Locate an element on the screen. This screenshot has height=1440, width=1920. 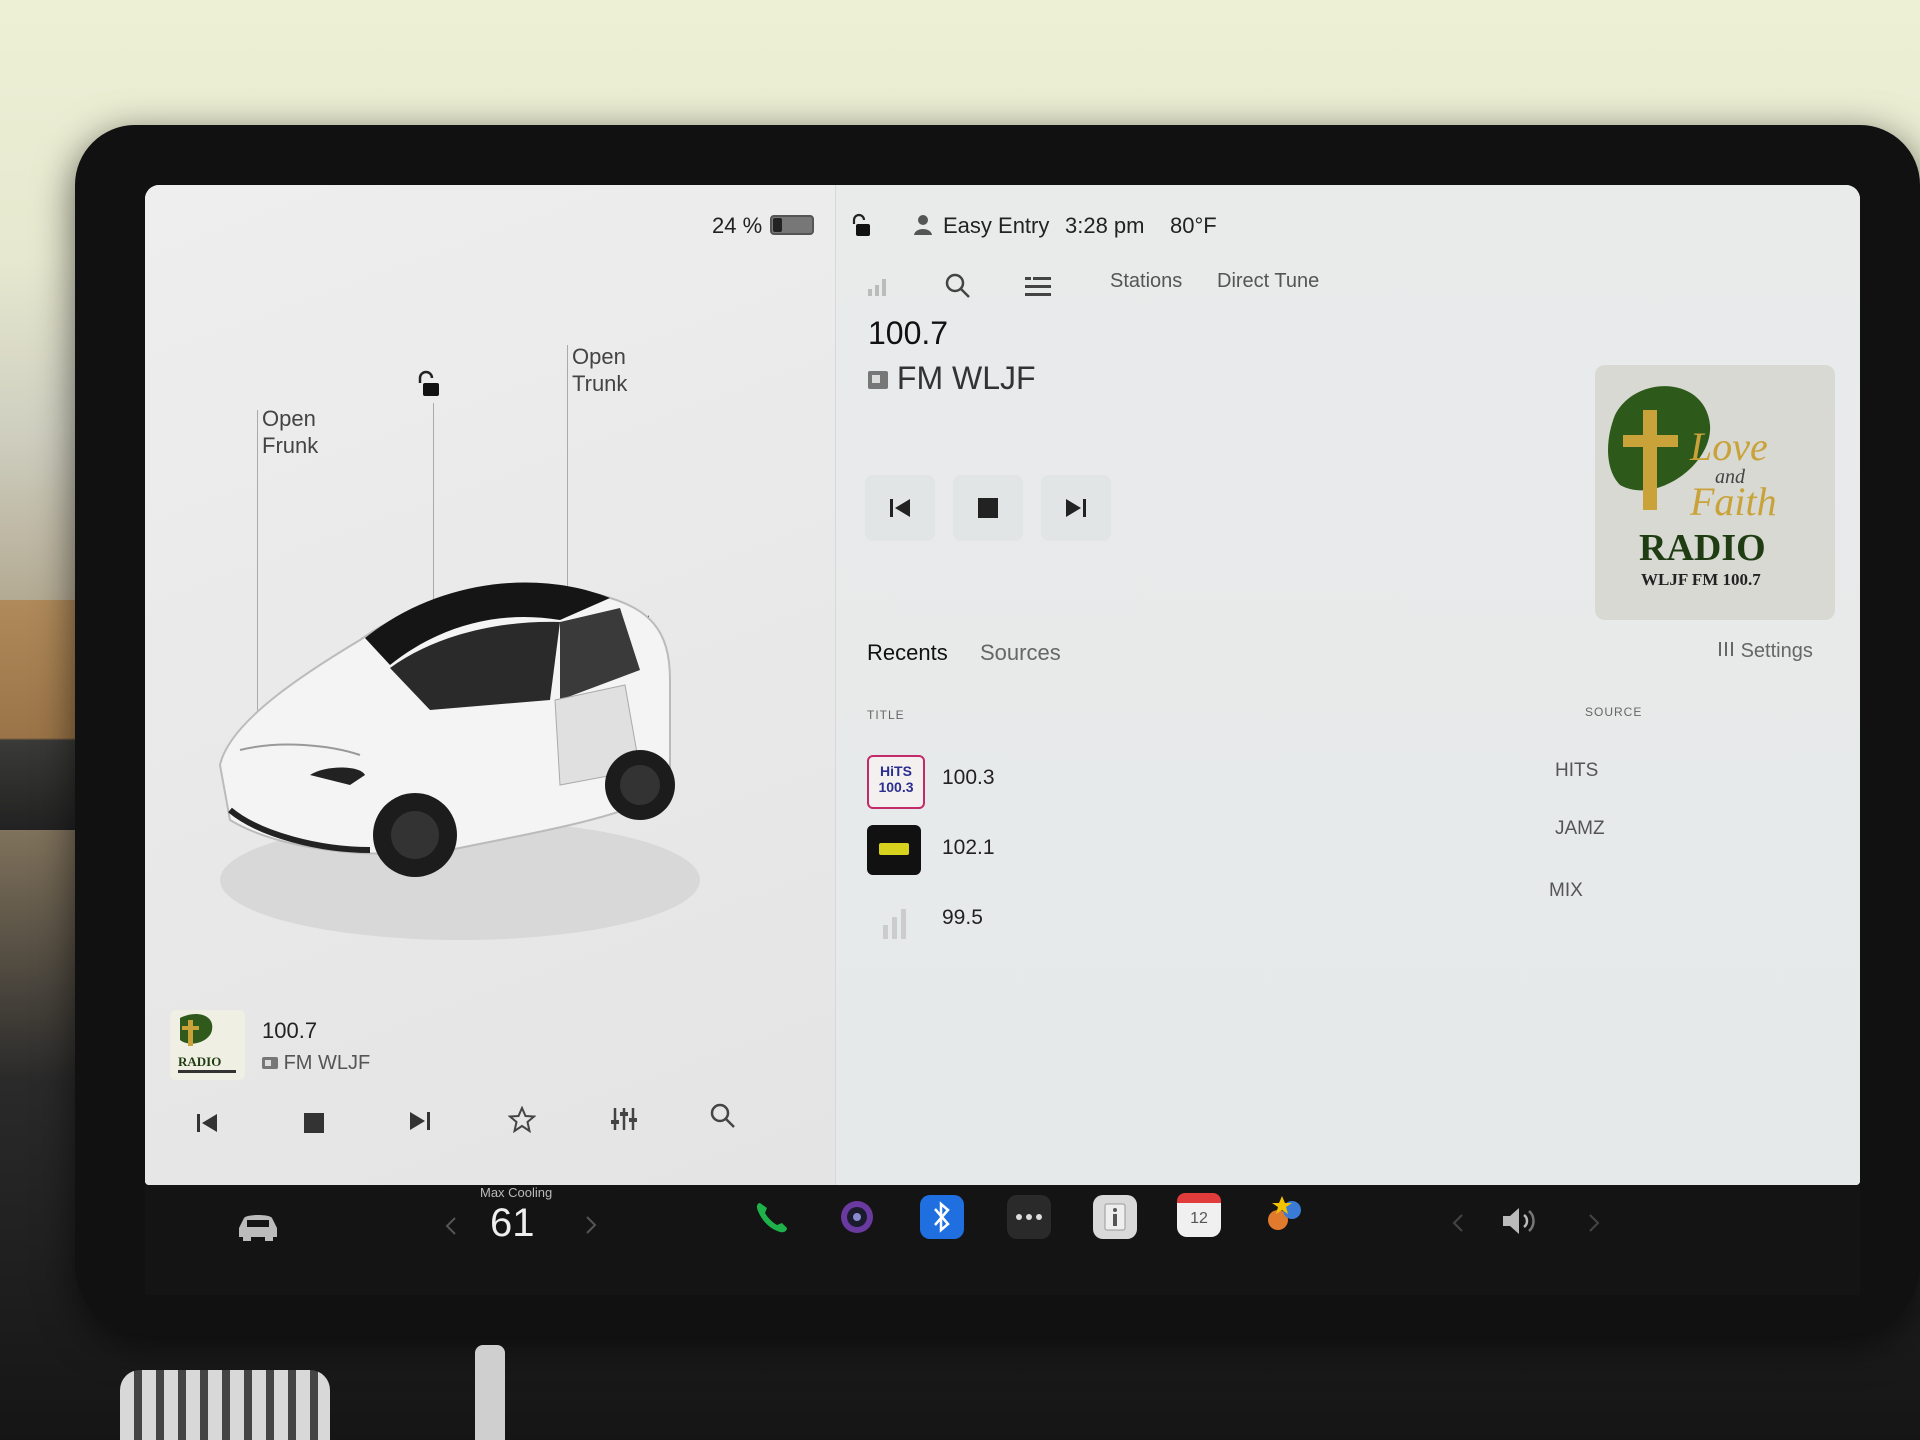
calendar-day: 12 is located at coordinates (1199, 1218).